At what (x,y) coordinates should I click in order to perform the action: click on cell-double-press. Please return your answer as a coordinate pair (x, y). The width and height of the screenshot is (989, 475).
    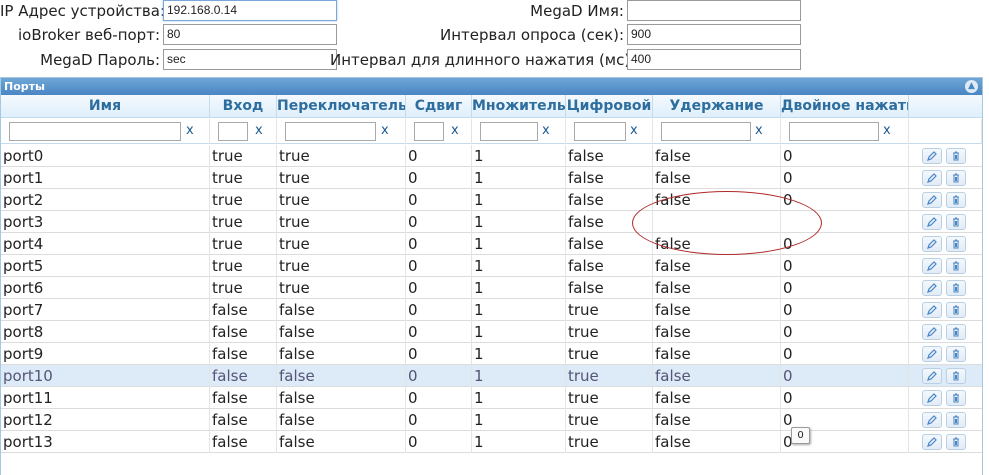
    Looking at the image, I should click on (845, 222).